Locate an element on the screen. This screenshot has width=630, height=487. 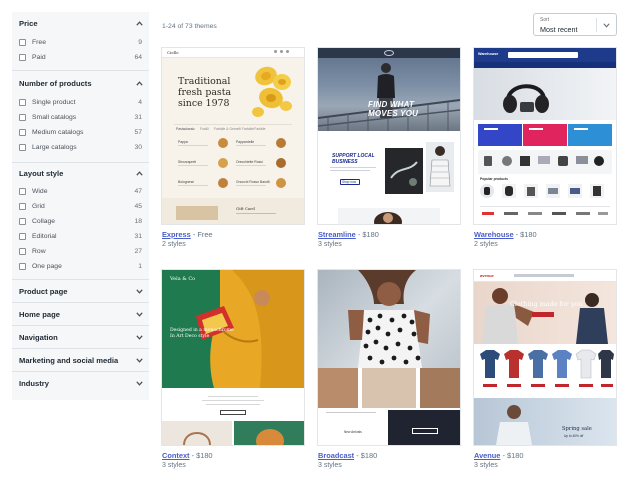
preview-brand: avenue is located at coordinates (487, 275).